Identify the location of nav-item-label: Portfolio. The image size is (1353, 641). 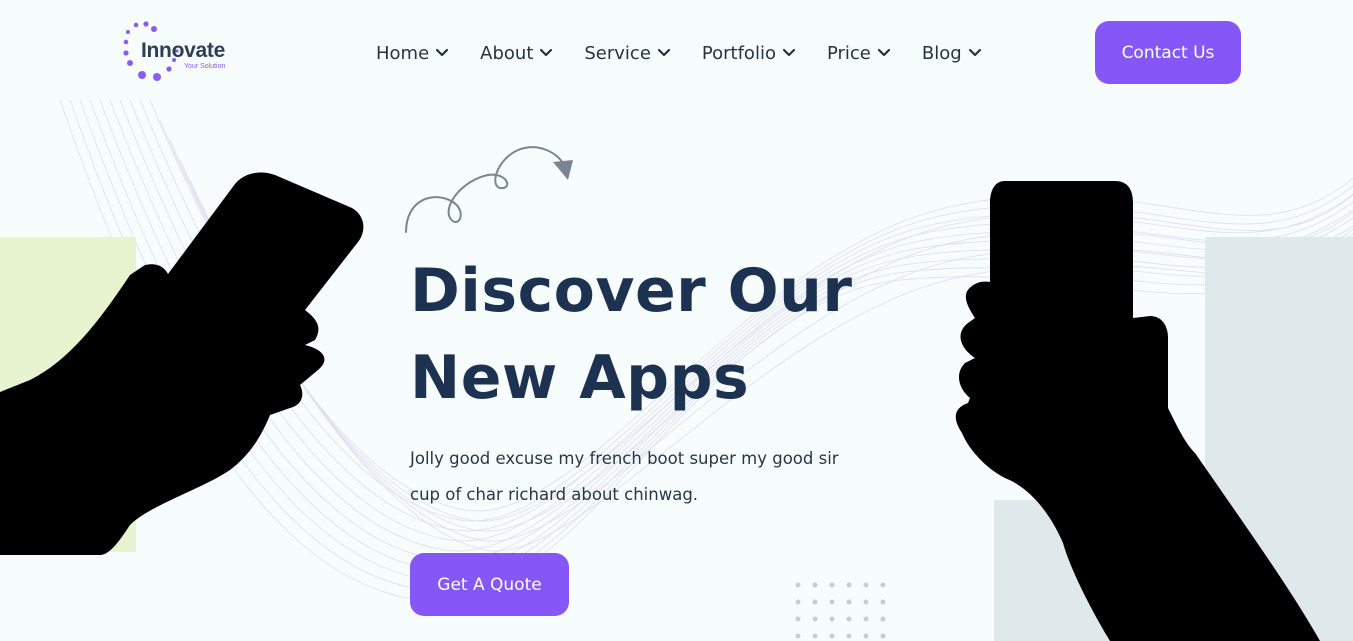
(738, 53).